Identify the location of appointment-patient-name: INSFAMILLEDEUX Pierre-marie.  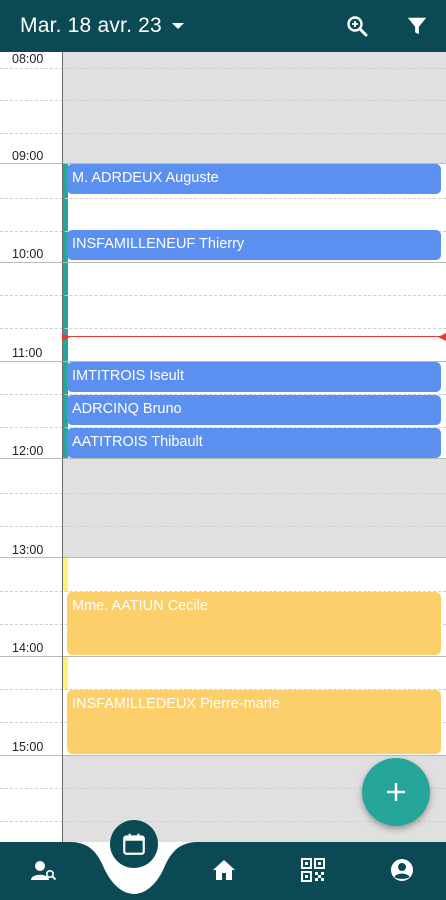
(176, 704).